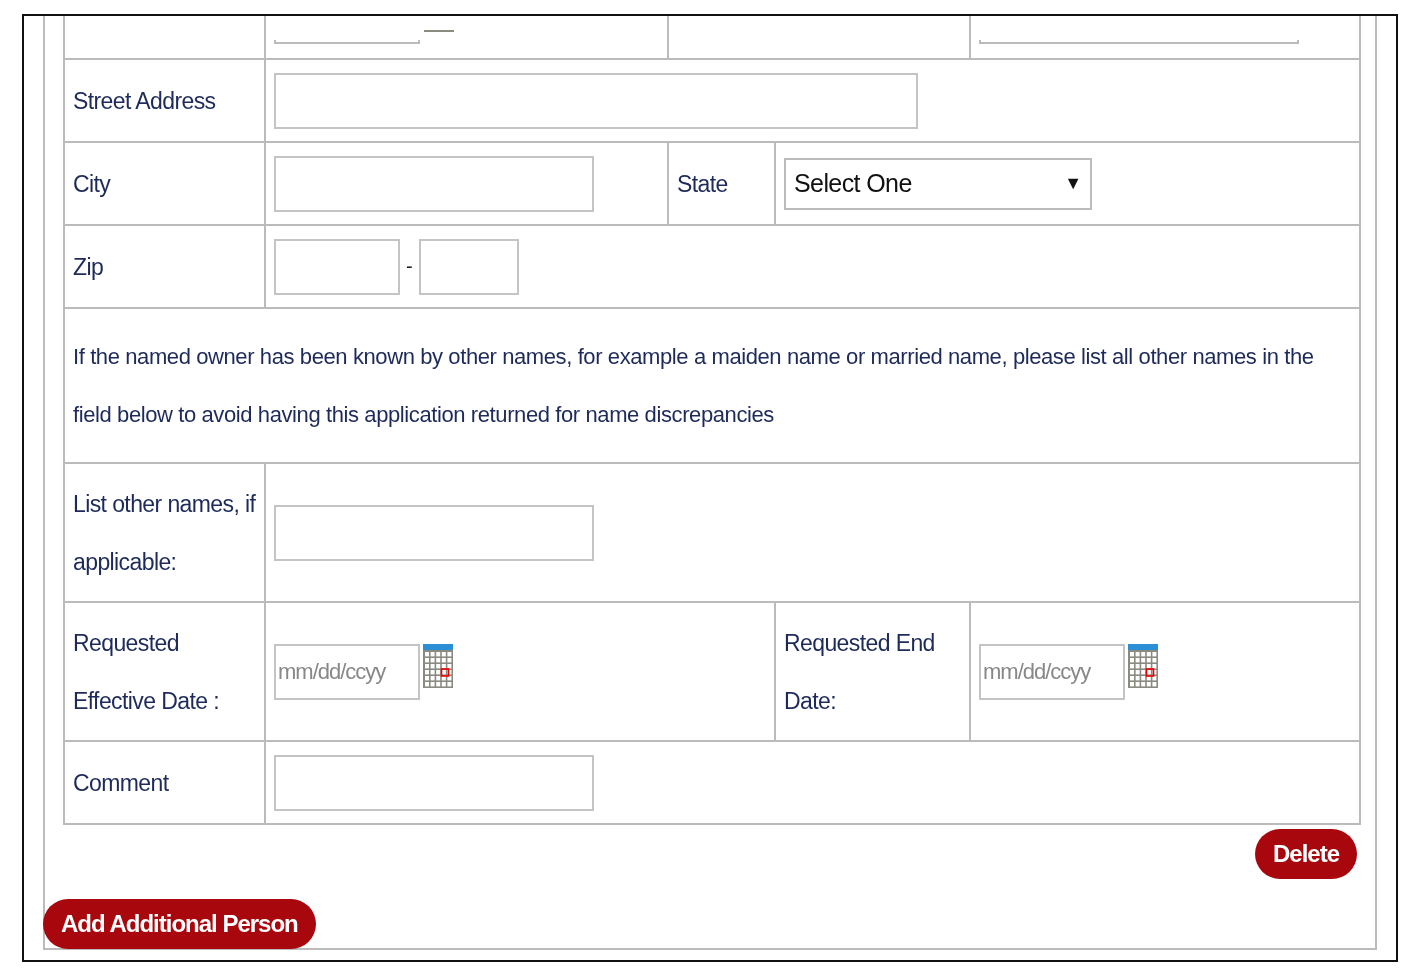  What do you see at coordinates (144, 100) in the screenshot?
I see `field-label: Street Address` at bounding box center [144, 100].